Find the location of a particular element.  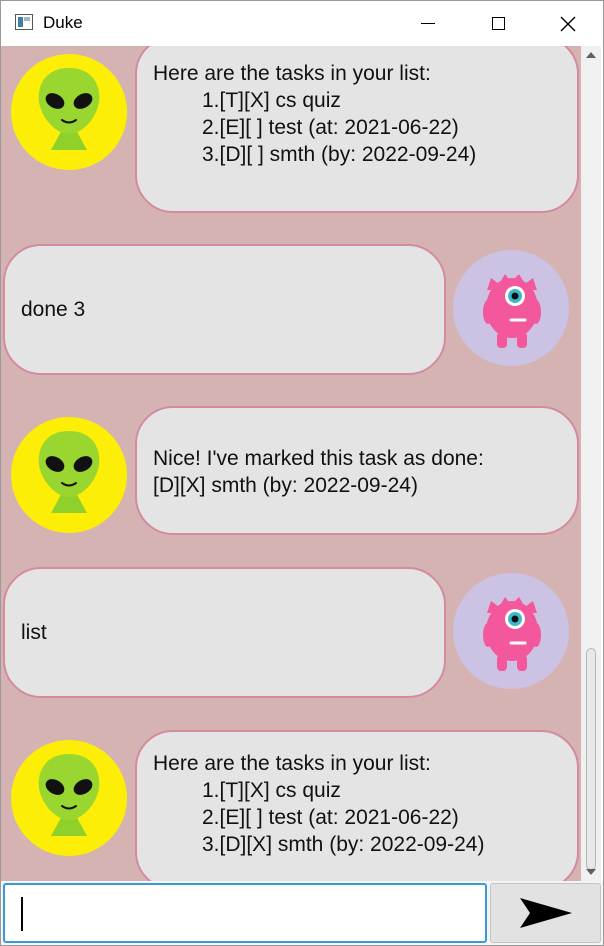

scroll-up-icon is located at coordinates (591, 55).